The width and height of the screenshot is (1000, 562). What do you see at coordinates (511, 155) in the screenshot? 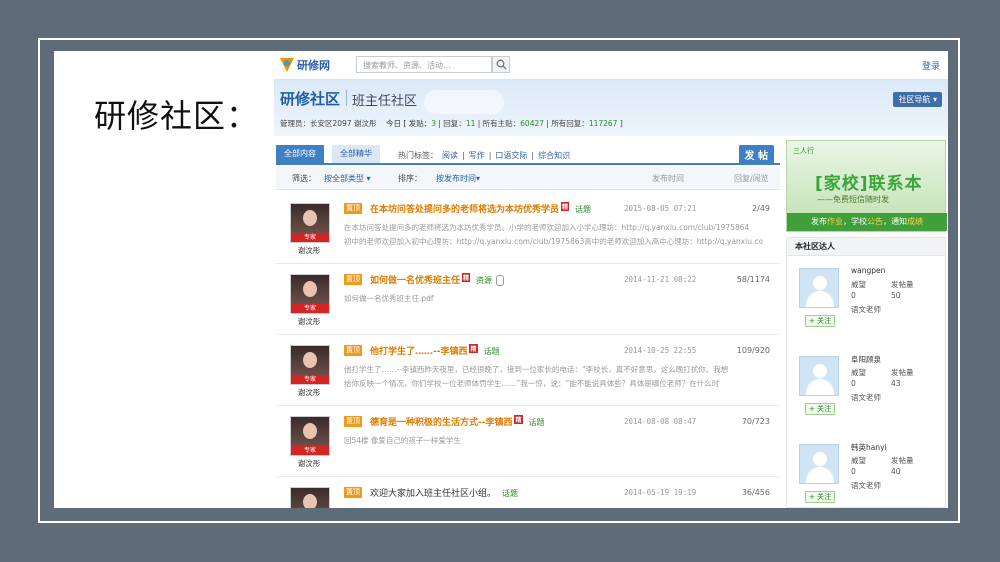
I see `hot-tag: 口语交际` at bounding box center [511, 155].